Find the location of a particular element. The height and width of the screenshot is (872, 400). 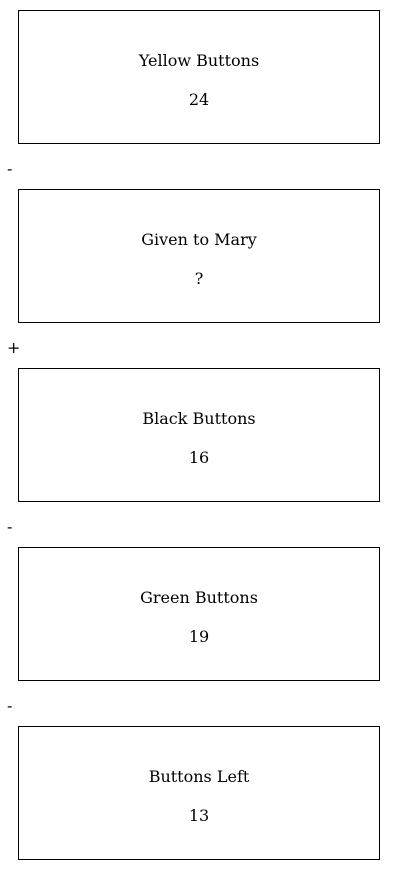

step-label: Black Buttons is located at coordinates (199, 418).